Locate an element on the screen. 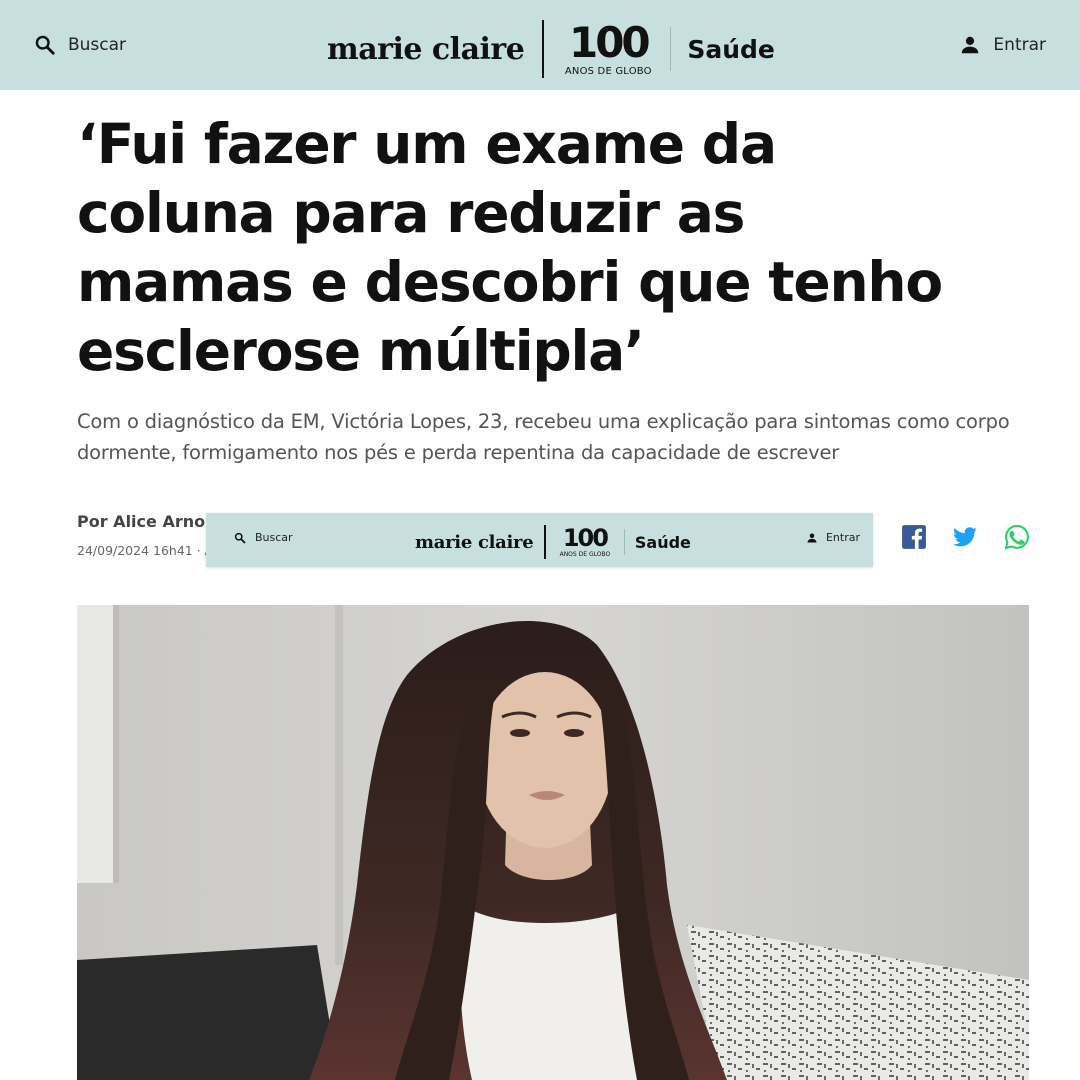 The width and height of the screenshot is (1080, 1080). search-label: Buscar is located at coordinates (97, 45).